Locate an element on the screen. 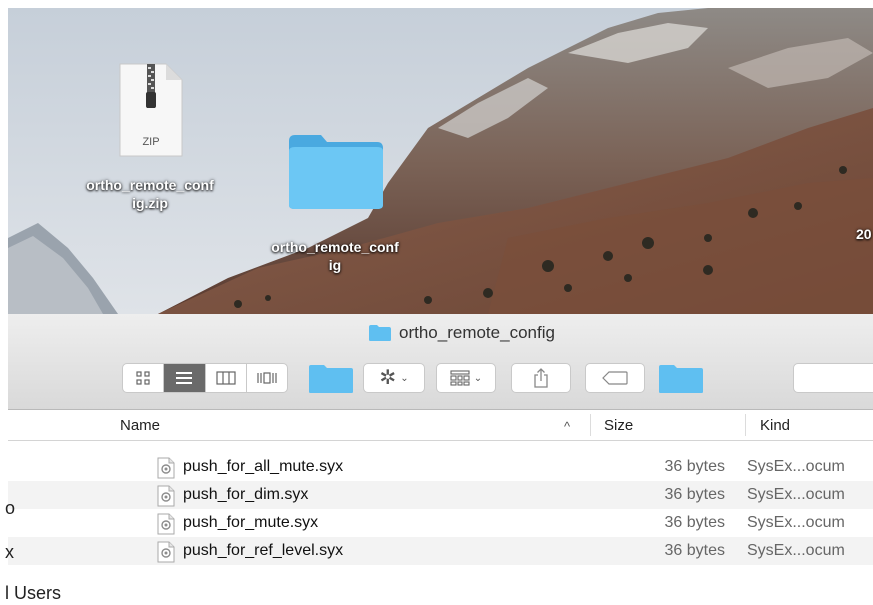  desktop-folder-label-line2: ig is located at coordinates (335, 265).